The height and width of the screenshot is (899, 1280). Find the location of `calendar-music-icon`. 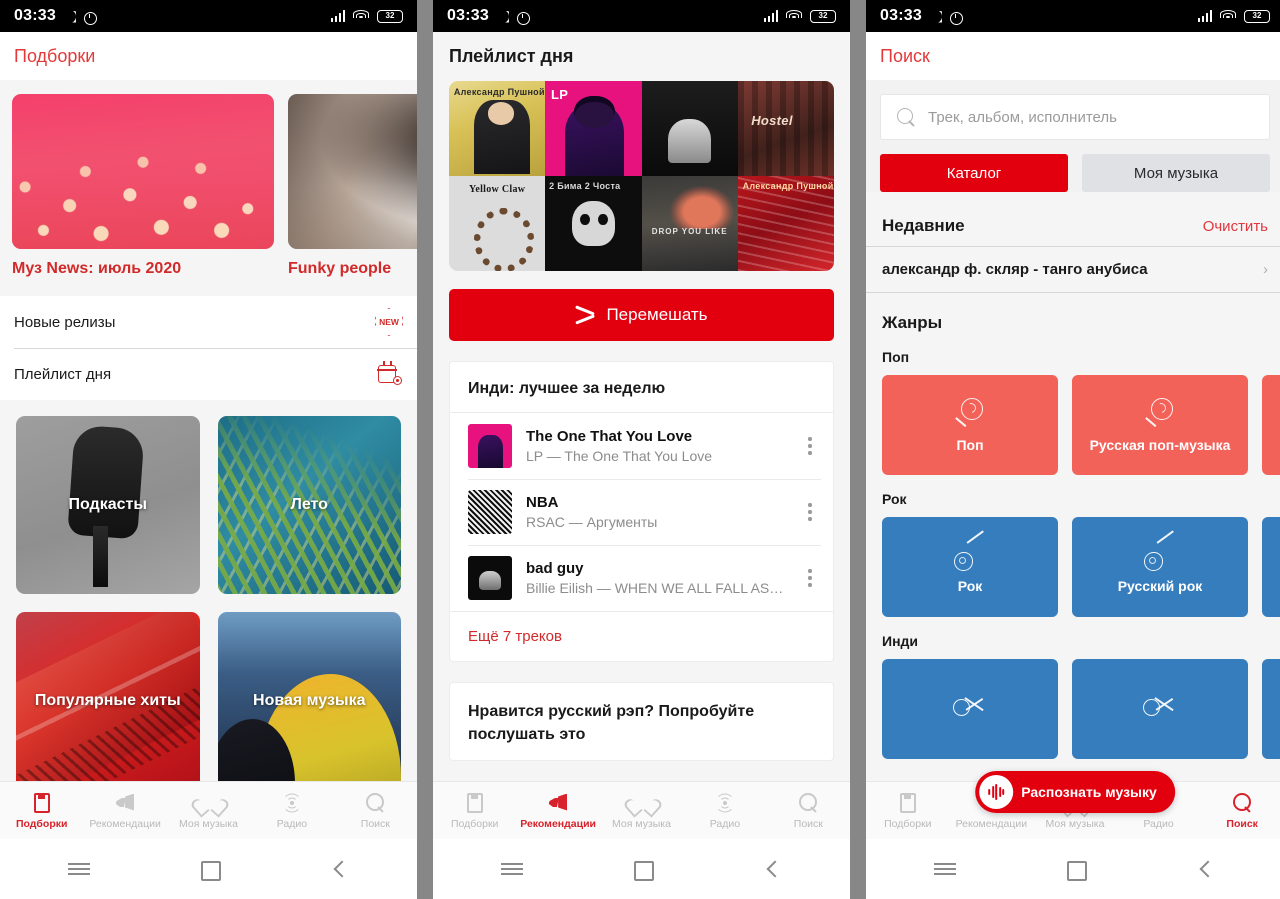

calendar-music-icon is located at coordinates (390, 374).